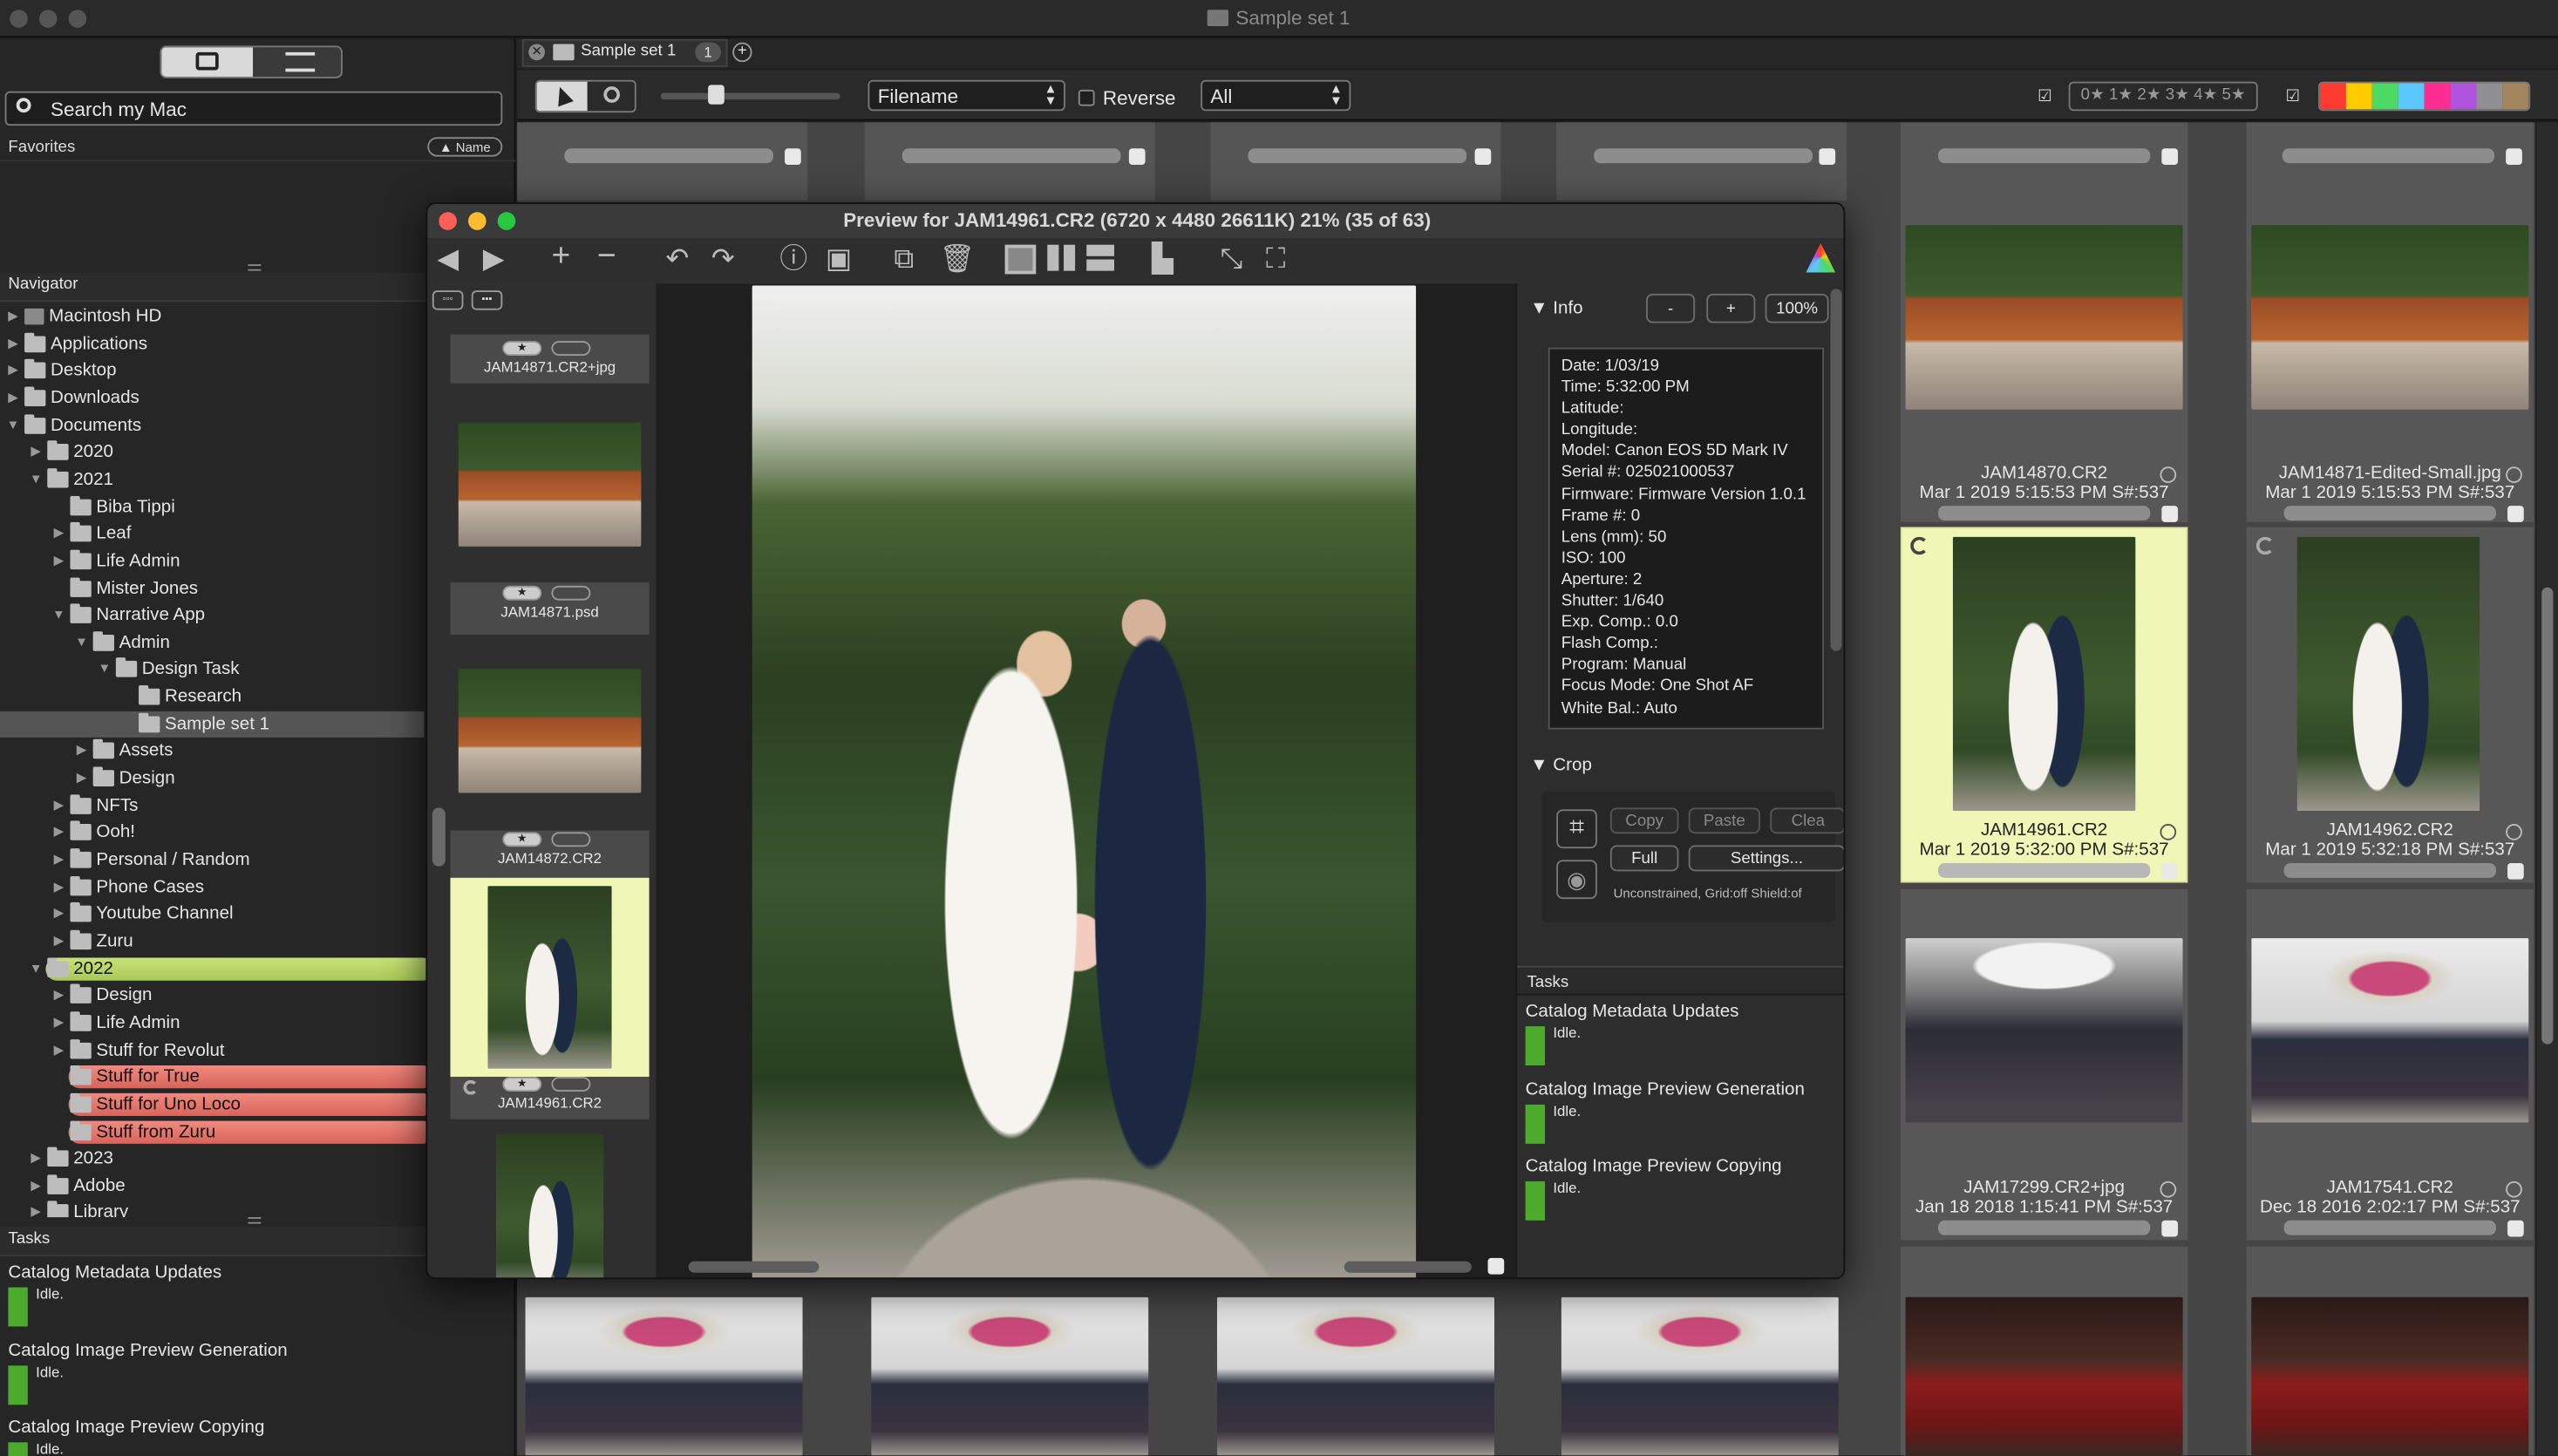  What do you see at coordinates (1086, 97) in the screenshot?
I see `reverse-checkbox` at bounding box center [1086, 97].